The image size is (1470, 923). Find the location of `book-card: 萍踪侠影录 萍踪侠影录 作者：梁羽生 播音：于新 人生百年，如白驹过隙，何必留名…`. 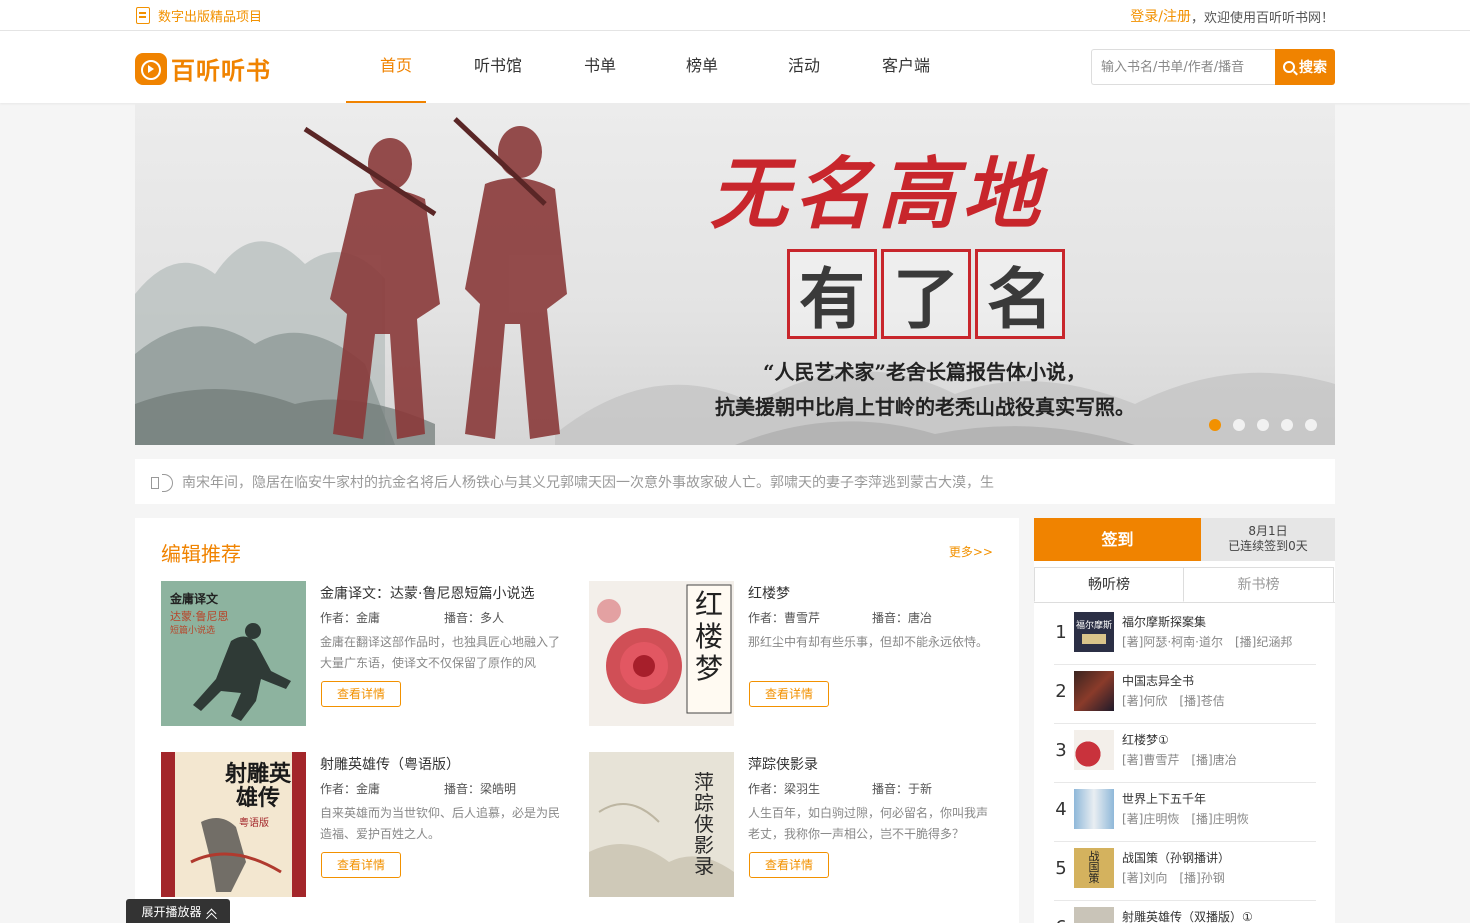

book-card: 萍踪侠影录 萍踪侠影录 作者：梁羽生 播音：于新 人生百年，如白驹过隙，何必留名… is located at coordinates (799, 827).